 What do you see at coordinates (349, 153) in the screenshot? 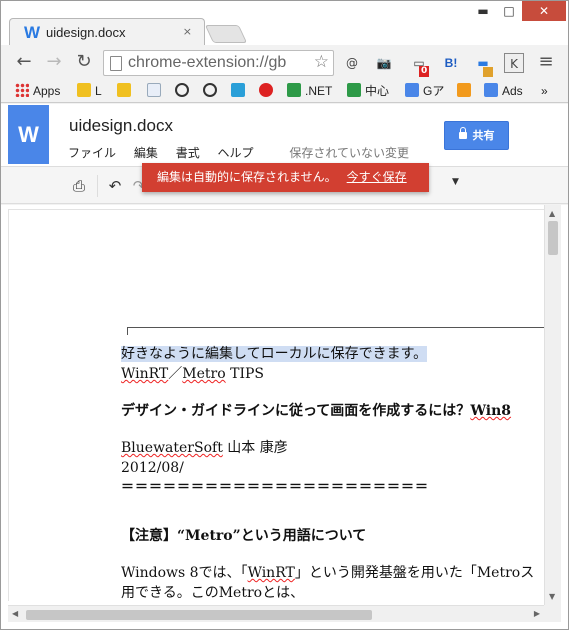
I see `save-status: 保存されていない変更` at bounding box center [349, 153].